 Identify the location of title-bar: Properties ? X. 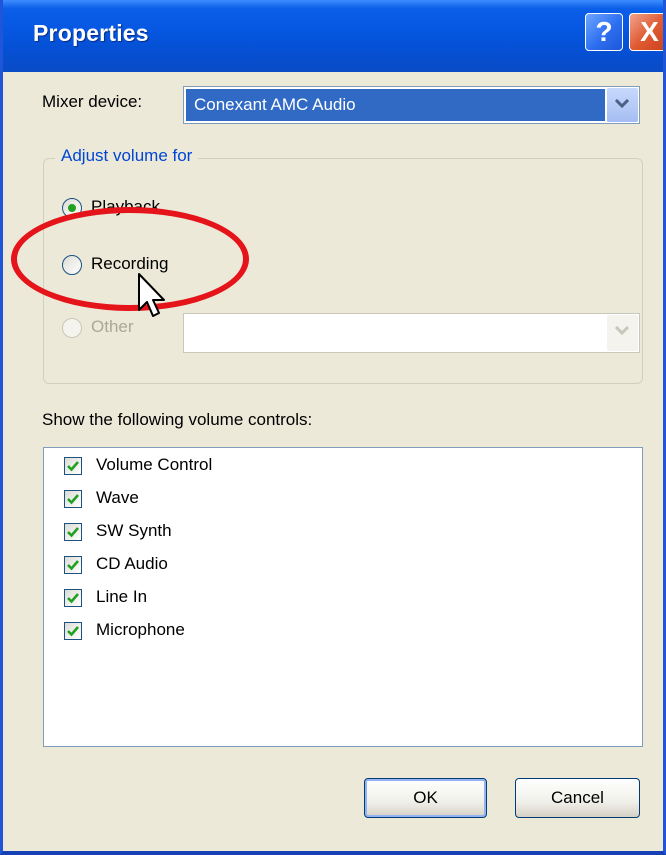
(333, 36).